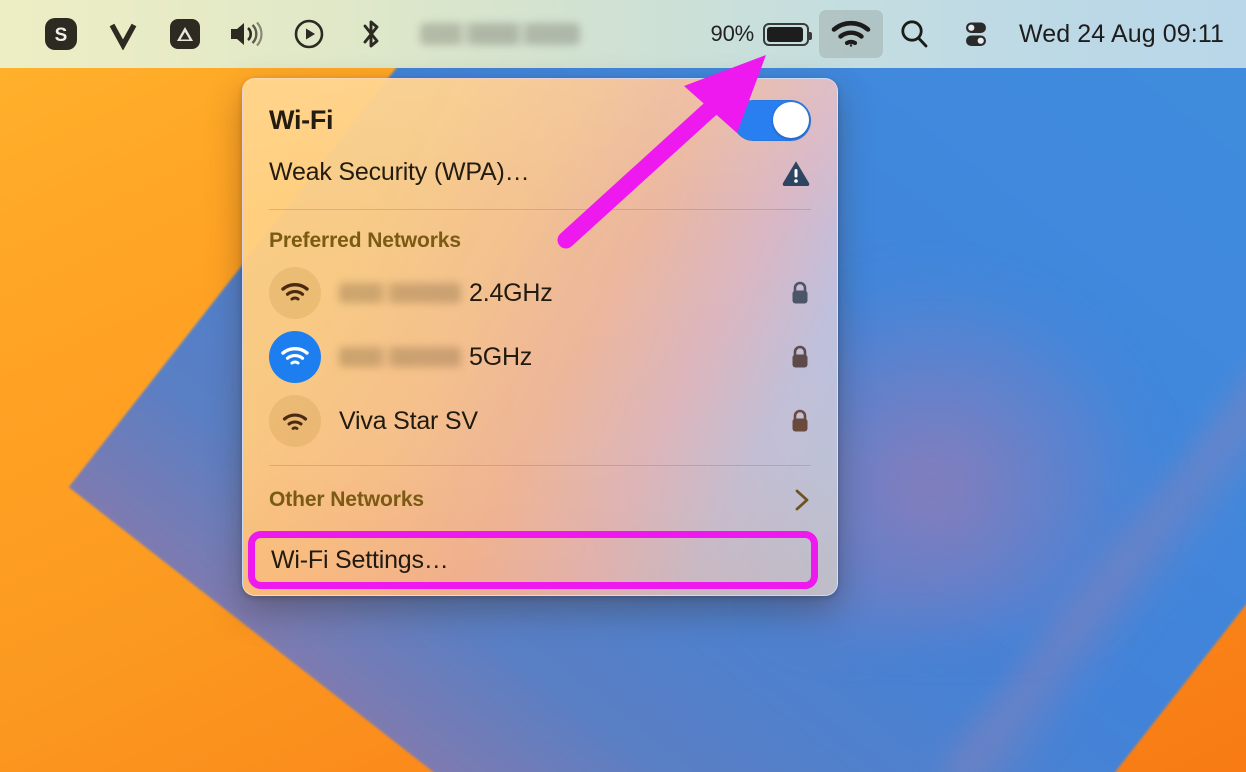  What do you see at coordinates (185, 34) in the screenshot?
I see `app-icon` at bounding box center [185, 34].